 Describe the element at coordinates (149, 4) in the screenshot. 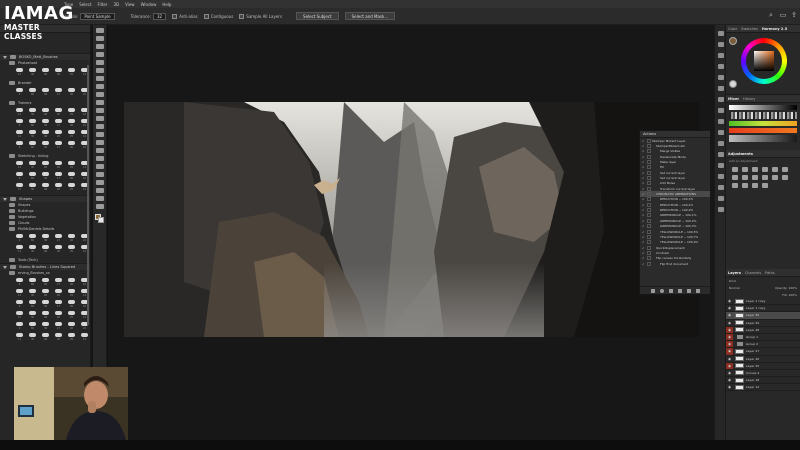

I see `menu-window: Window` at that location.